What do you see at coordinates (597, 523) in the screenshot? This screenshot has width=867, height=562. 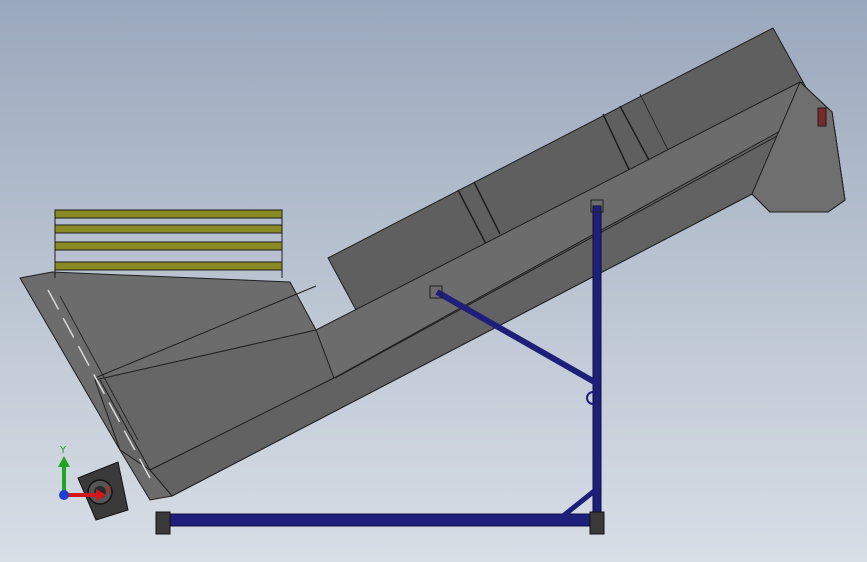 I see `foot-right` at bounding box center [597, 523].